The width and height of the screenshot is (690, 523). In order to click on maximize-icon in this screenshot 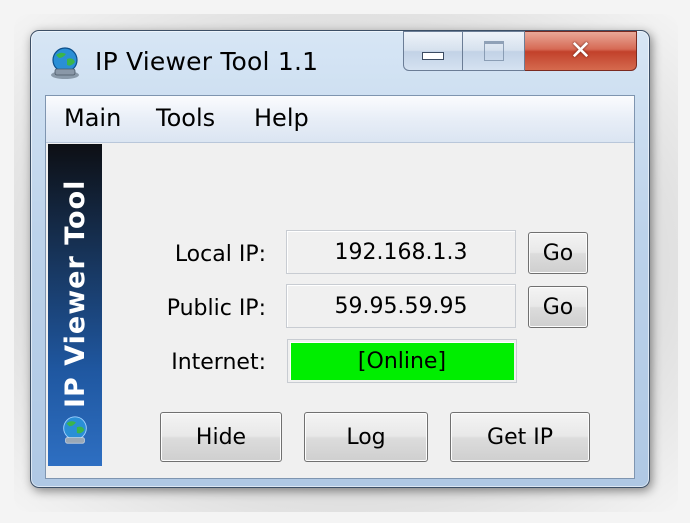, I will do `click(493, 51)`.